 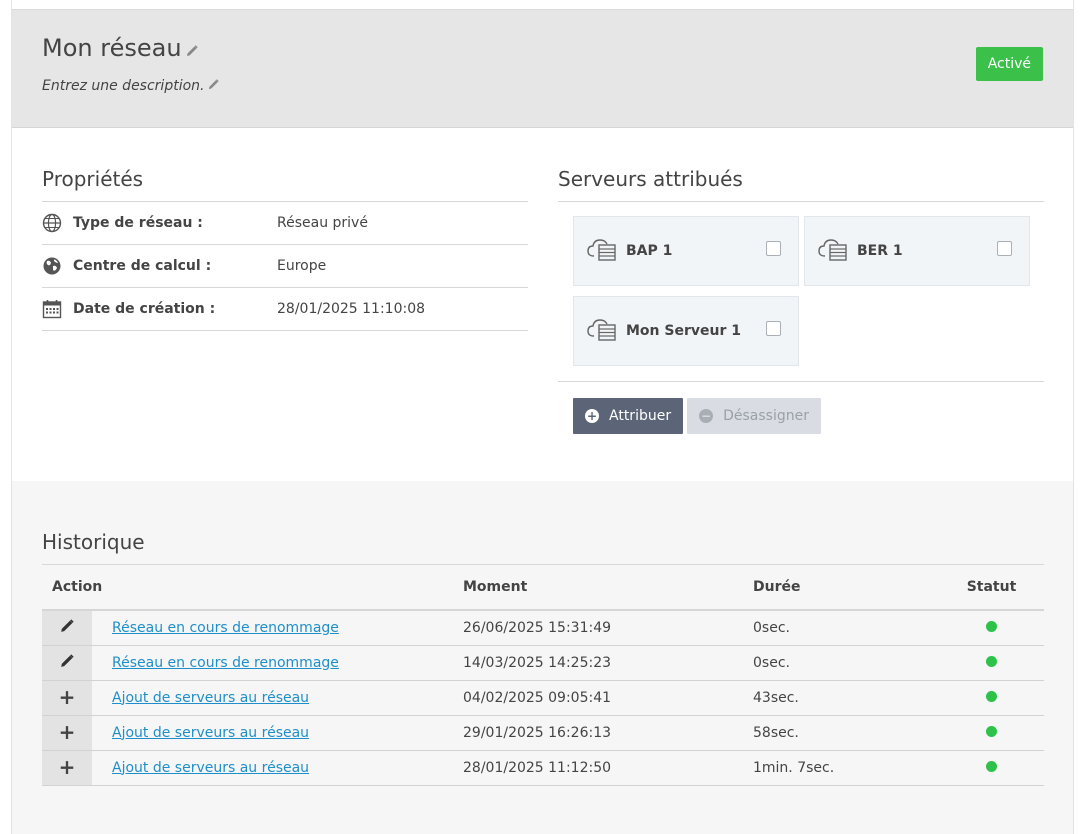 I want to click on properties-title: Propriétés, so click(x=285, y=184).